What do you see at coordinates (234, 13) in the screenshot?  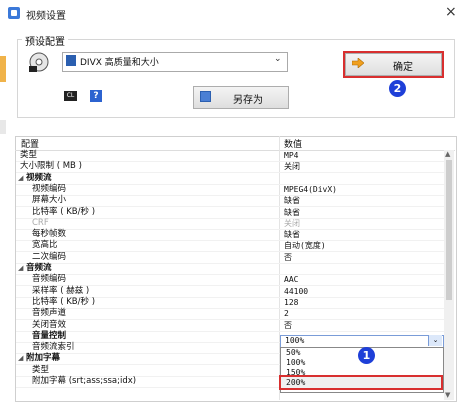 I see `title-bar` at bounding box center [234, 13].